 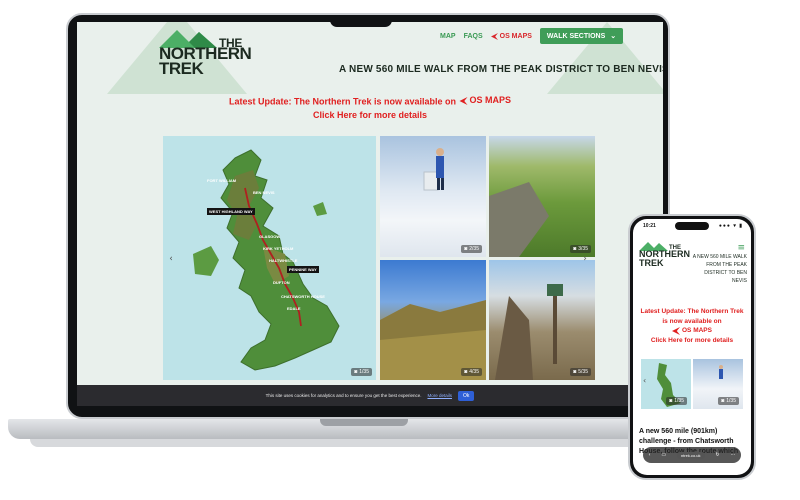 What do you see at coordinates (651, 263) in the screenshot?
I see `phone-logo-line-2: TREK` at bounding box center [651, 263].